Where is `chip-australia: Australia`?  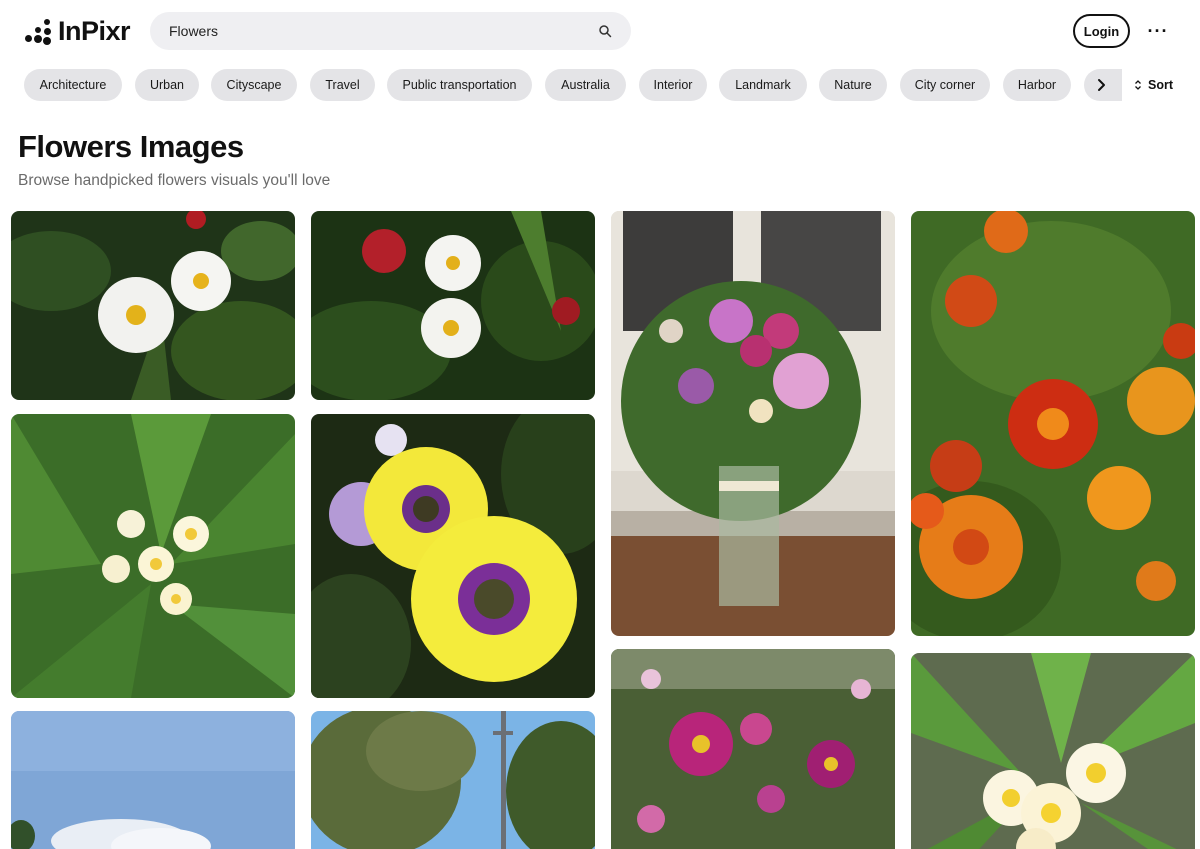 chip-australia: Australia is located at coordinates (585, 85).